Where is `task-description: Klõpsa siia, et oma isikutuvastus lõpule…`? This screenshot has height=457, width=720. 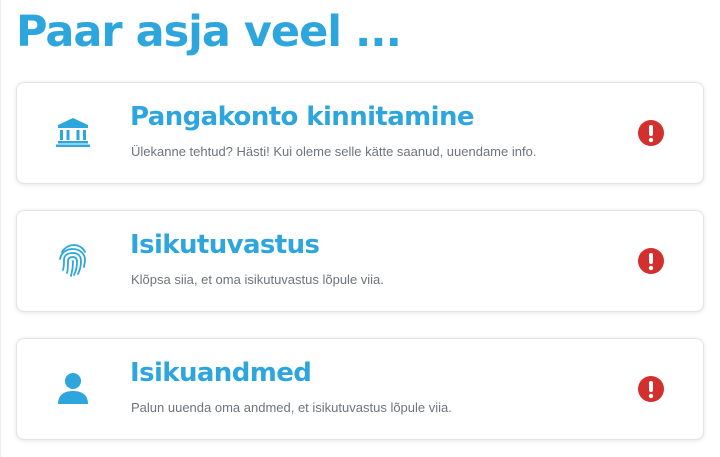 task-description: Klõpsa siia, et oma isikutuvastus lõpule… is located at coordinates (257, 279).